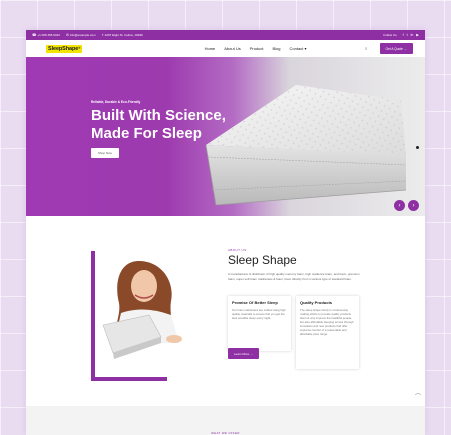  What do you see at coordinates (418, 394) in the screenshot?
I see `decorative-swirl-icon` at bounding box center [418, 394].